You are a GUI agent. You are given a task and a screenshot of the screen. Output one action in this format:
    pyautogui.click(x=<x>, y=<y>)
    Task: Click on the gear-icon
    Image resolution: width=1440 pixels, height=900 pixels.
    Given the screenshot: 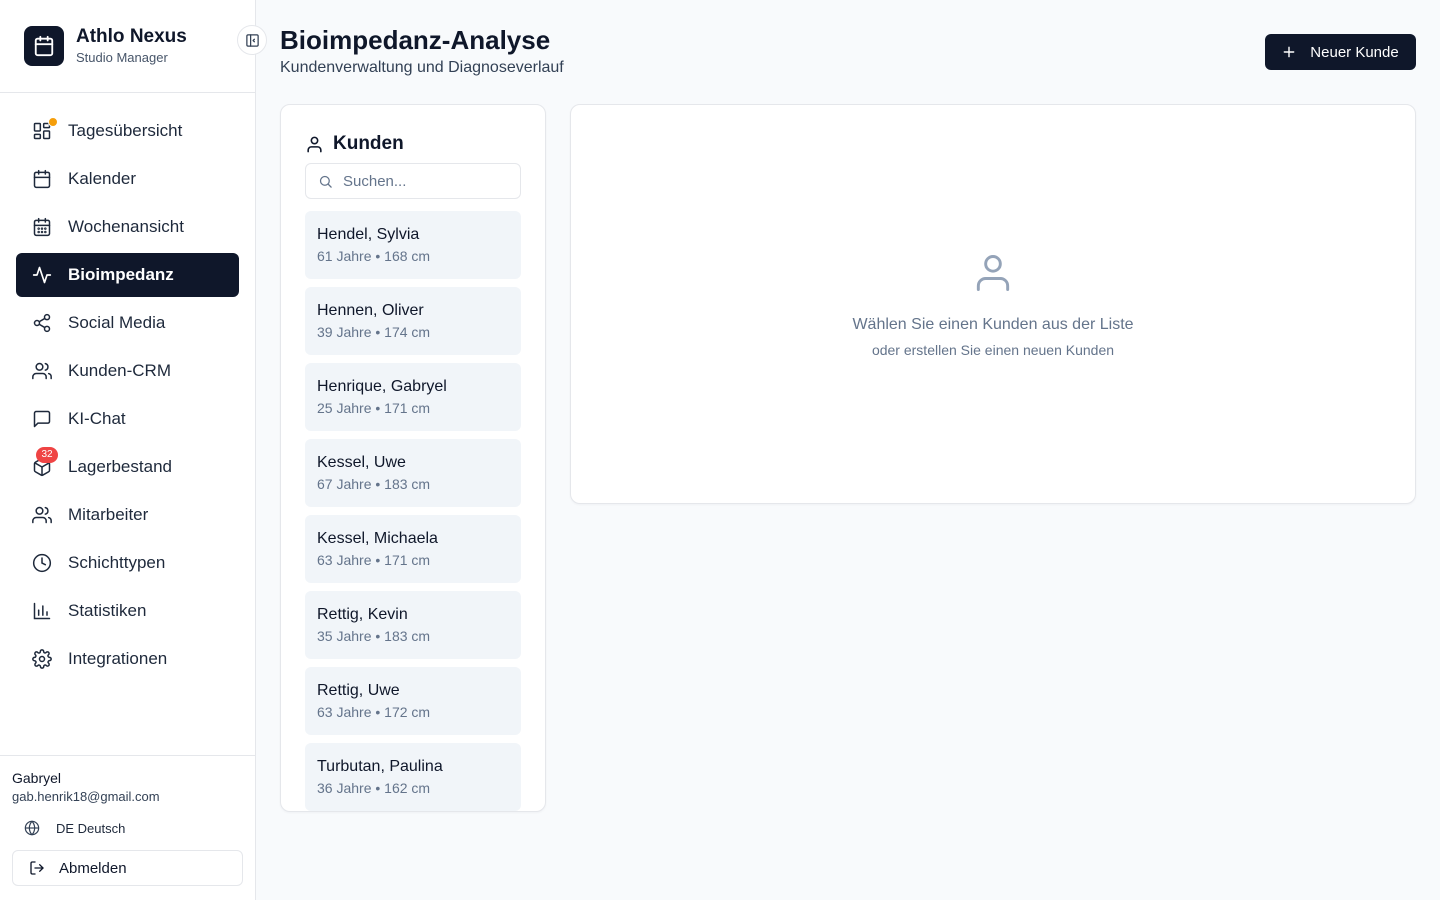 What is the action you would take?
    pyautogui.click(x=42, y=659)
    